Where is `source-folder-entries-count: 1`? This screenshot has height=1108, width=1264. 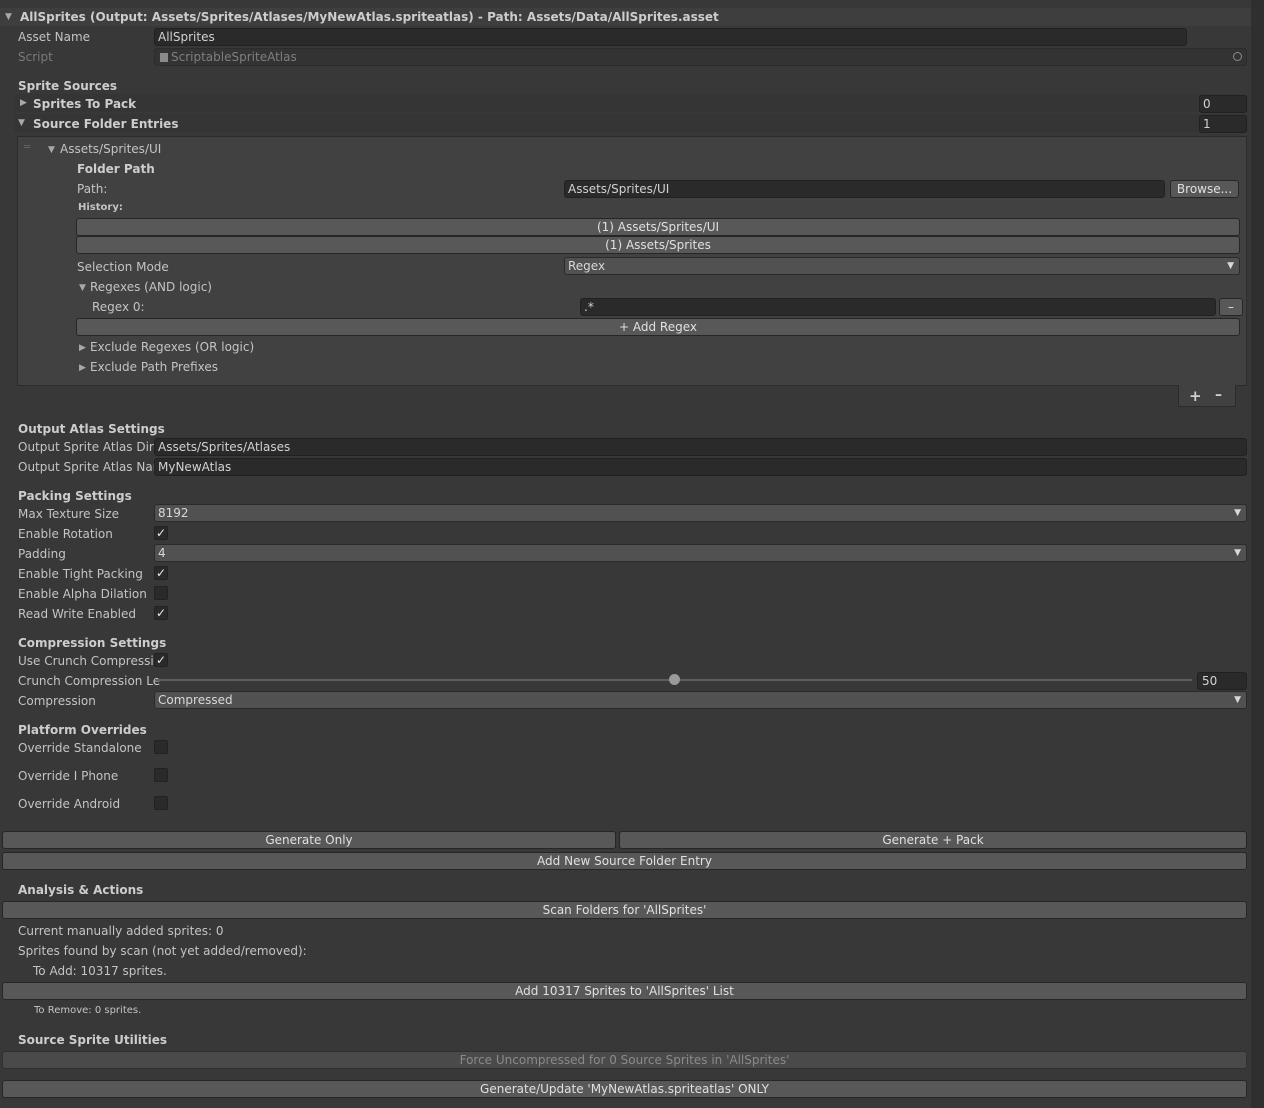
source-folder-entries-count: 1 is located at coordinates (1223, 124).